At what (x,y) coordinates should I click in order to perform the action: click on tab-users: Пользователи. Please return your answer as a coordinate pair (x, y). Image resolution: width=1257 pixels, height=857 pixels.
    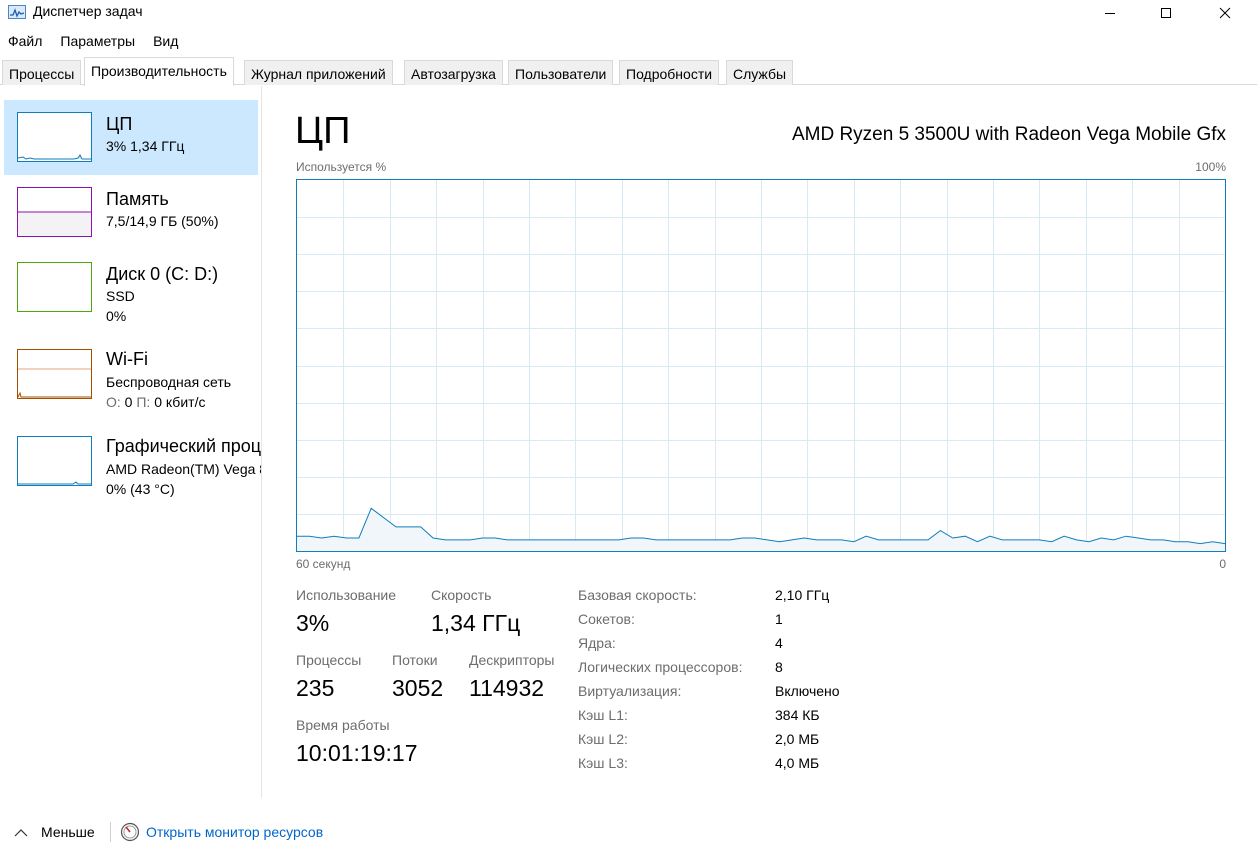
    Looking at the image, I should click on (561, 72).